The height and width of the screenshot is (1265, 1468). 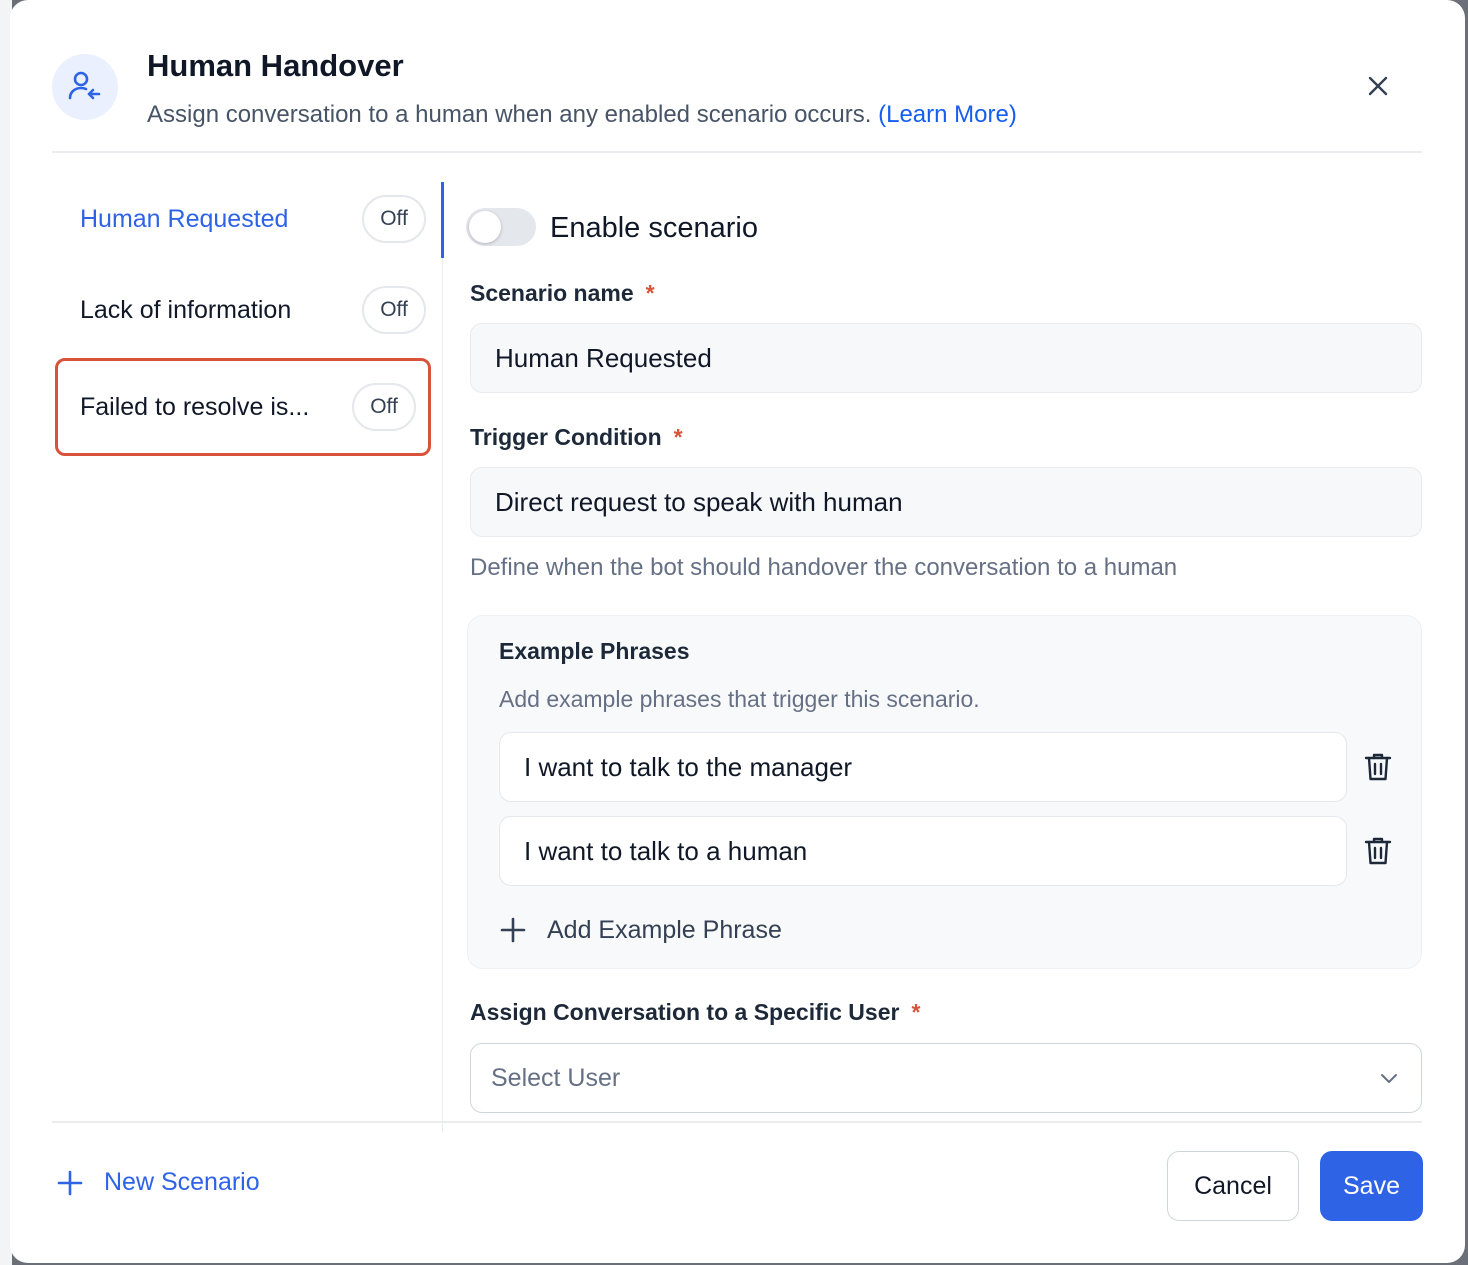 I want to click on example-phrase-input: I want to talk to a human, so click(x=923, y=851).